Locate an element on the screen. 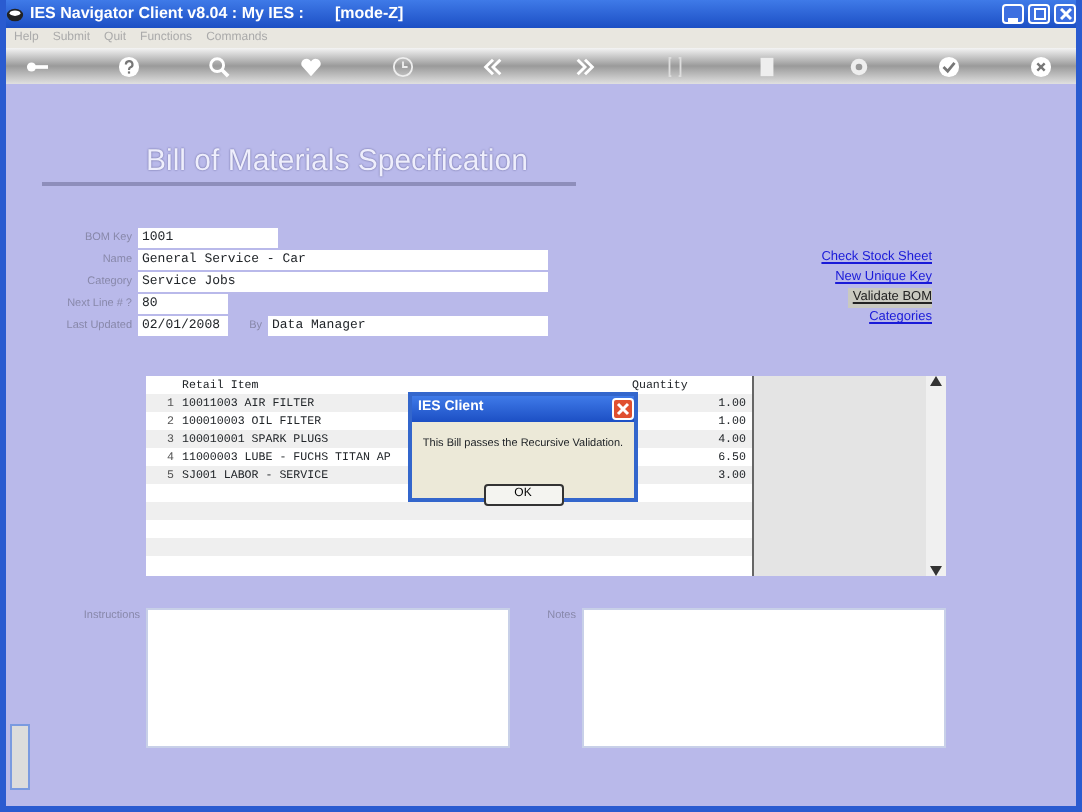  up-arrow-icon is located at coordinates (936, 381).